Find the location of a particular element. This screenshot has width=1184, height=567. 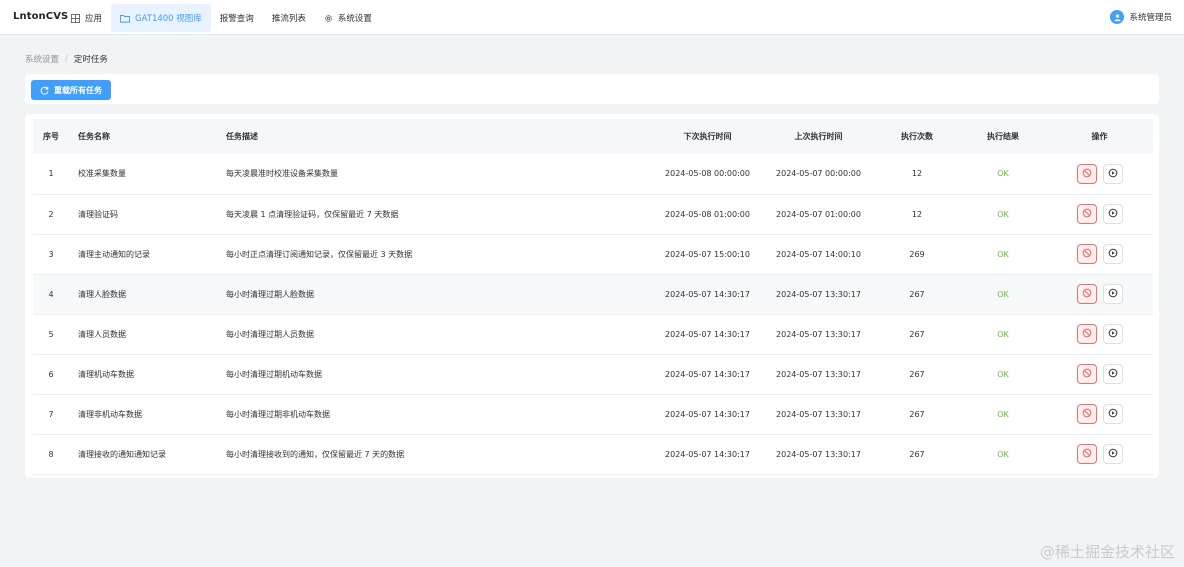

nav-item-label: 应用 is located at coordinates (94, 19).